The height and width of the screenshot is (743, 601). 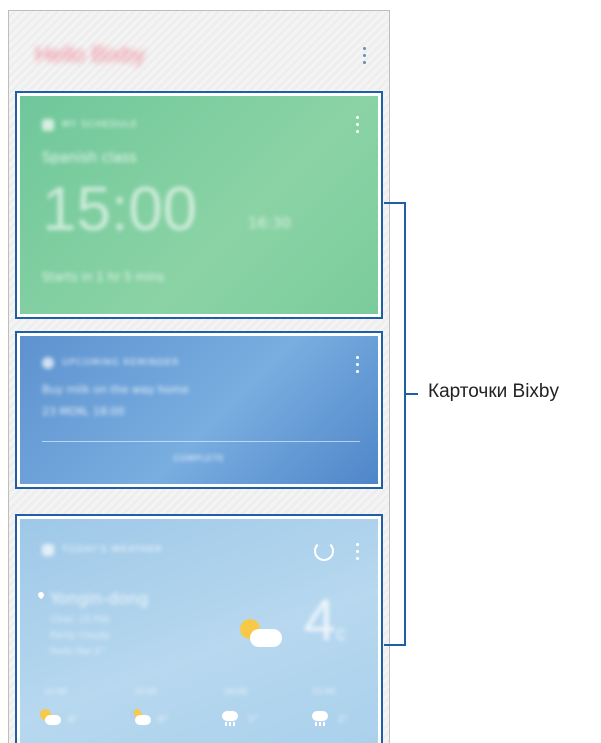 I want to click on forecast-temp: 6°, so click(x=163, y=720).